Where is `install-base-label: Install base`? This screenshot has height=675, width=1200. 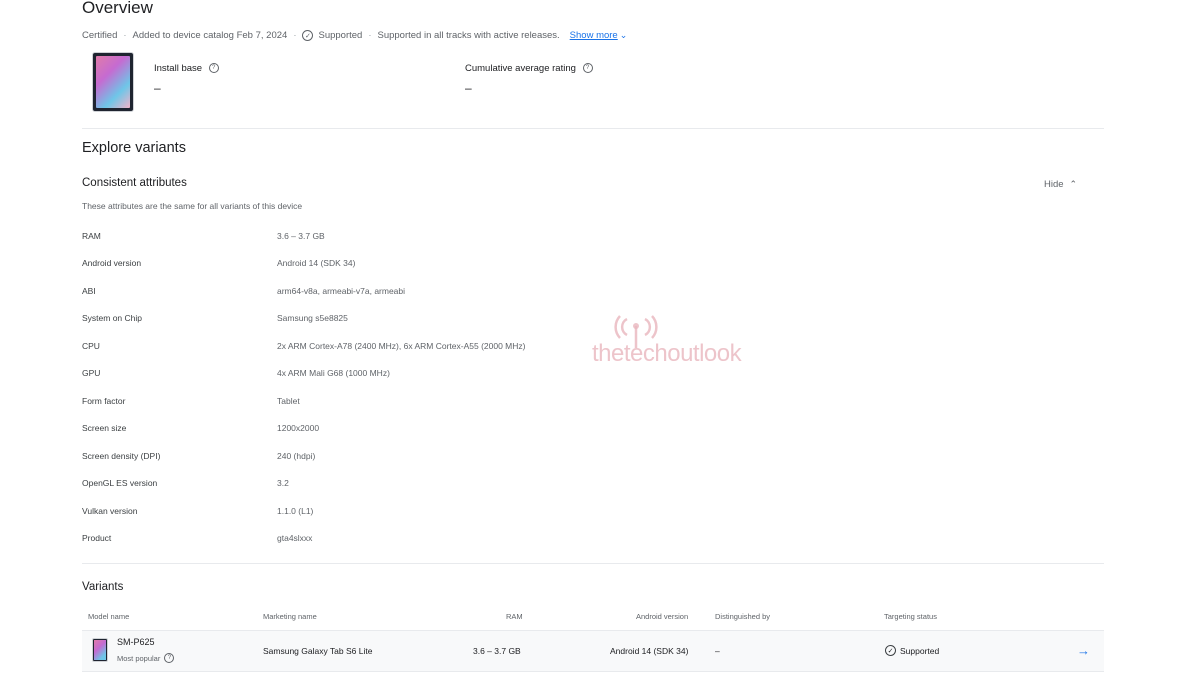
install-base-label: Install base is located at coordinates (178, 68).